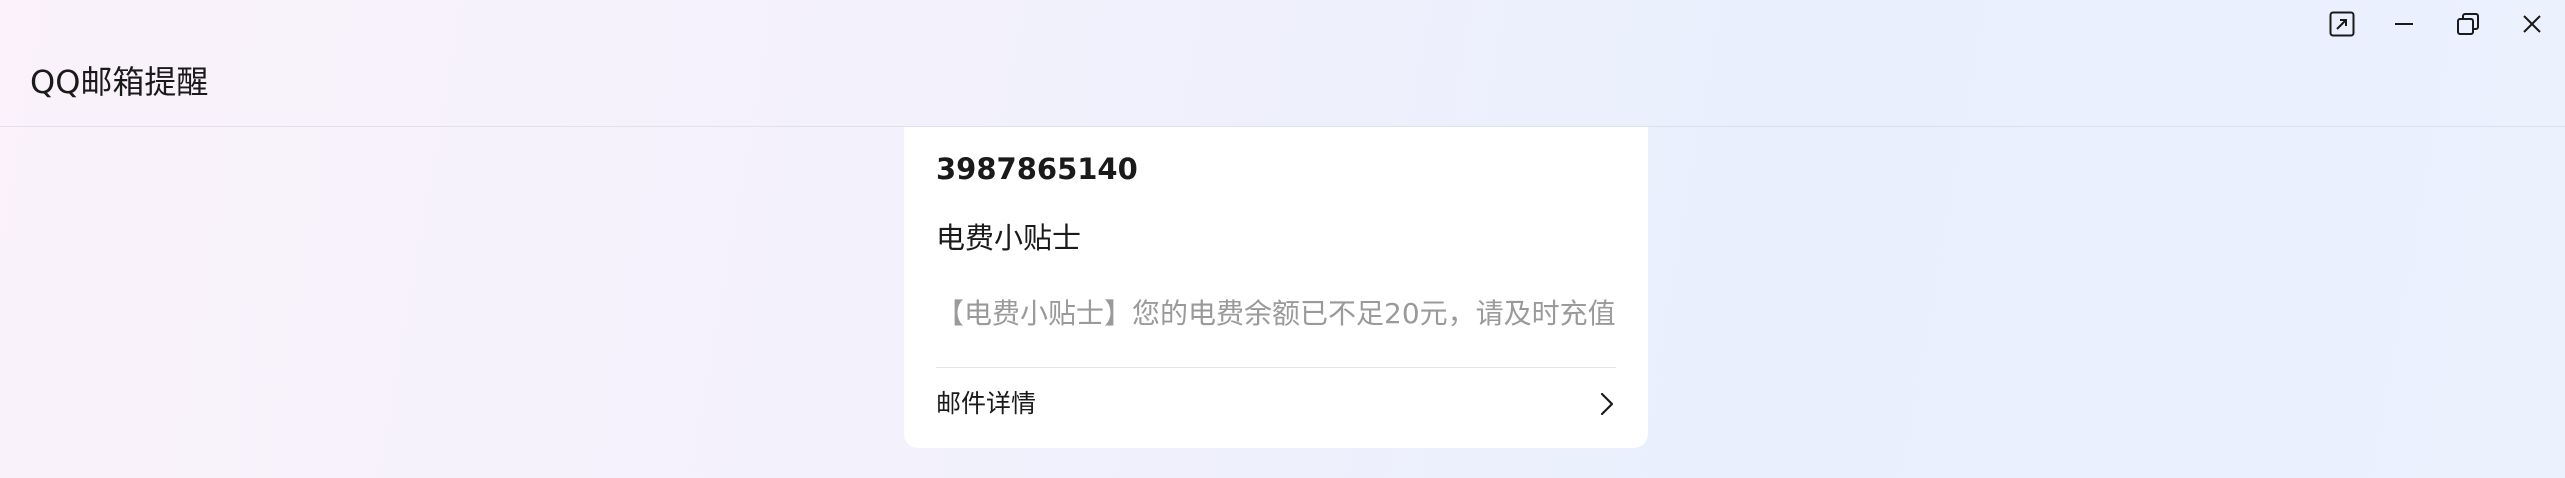  I want to click on restore-button, so click(2468, 24).